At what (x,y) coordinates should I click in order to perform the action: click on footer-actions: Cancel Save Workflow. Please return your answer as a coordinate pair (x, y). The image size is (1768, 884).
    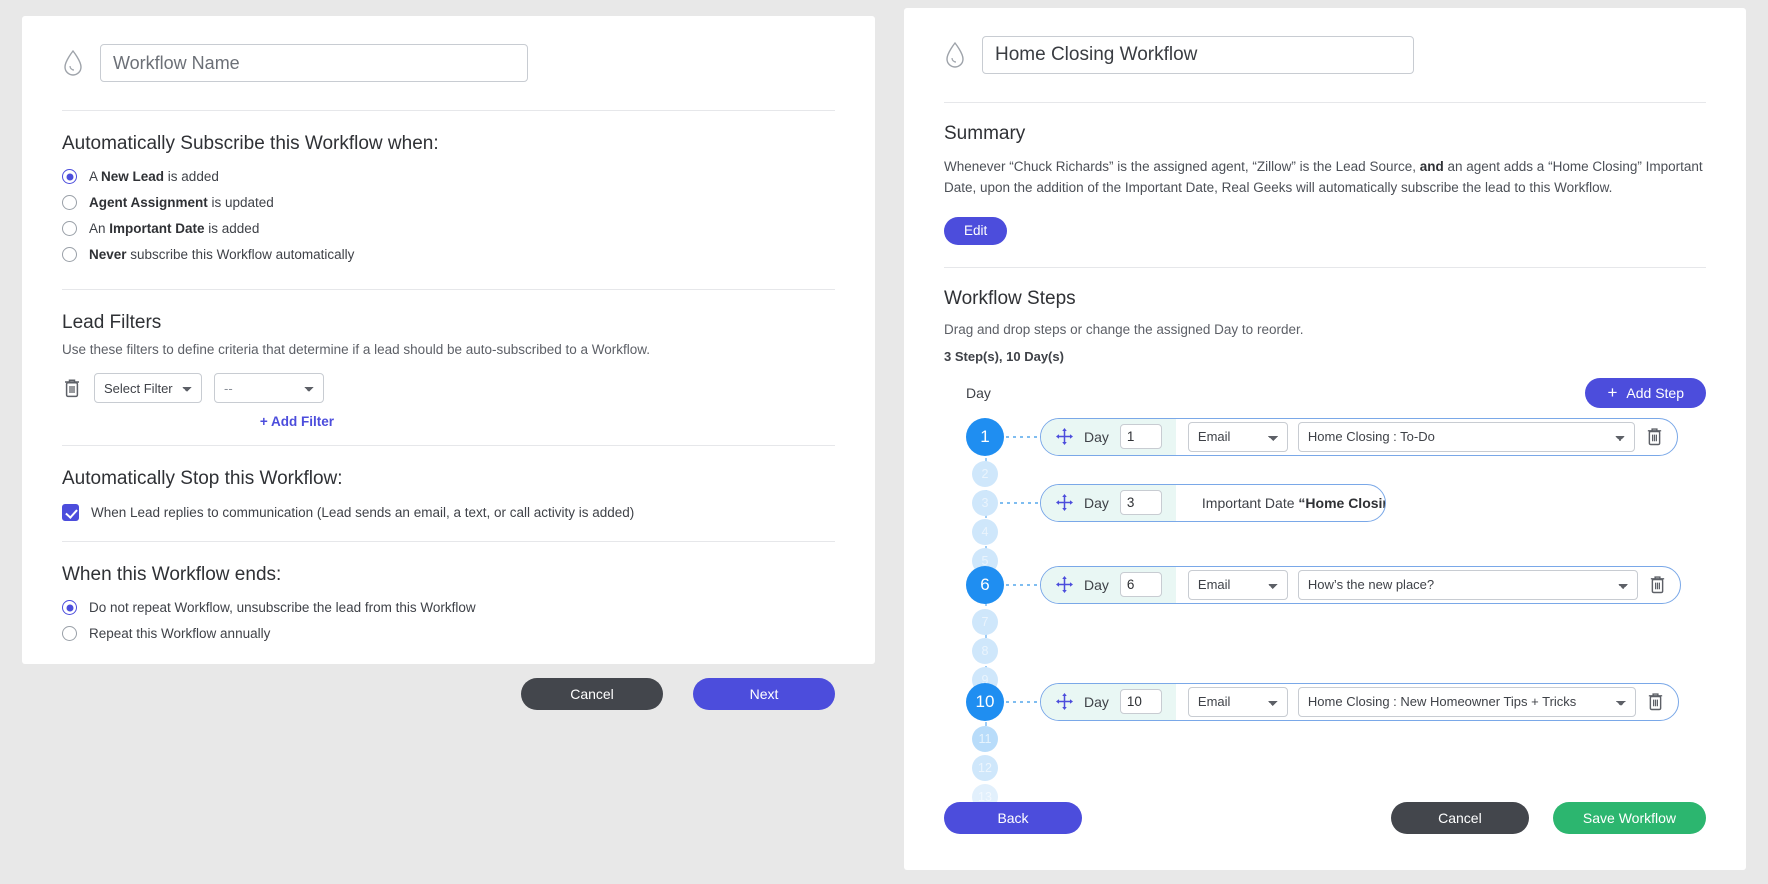
    Looking at the image, I should click on (1548, 818).